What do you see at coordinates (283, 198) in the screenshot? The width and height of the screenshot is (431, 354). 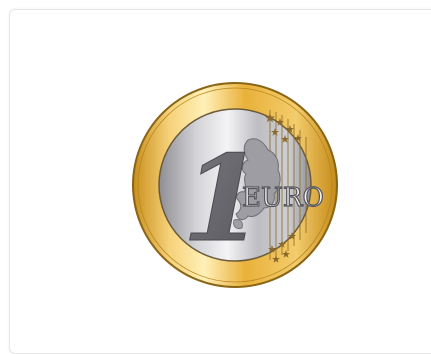 I see `coin-currency-label: EURO` at bounding box center [283, 198].